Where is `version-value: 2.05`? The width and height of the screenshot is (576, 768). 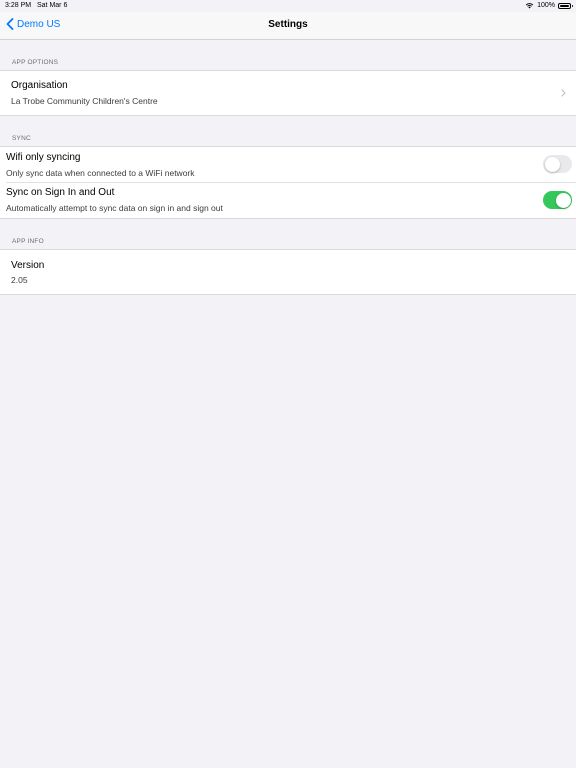
version-value: 2.05 is located at coordinates (19, 280).